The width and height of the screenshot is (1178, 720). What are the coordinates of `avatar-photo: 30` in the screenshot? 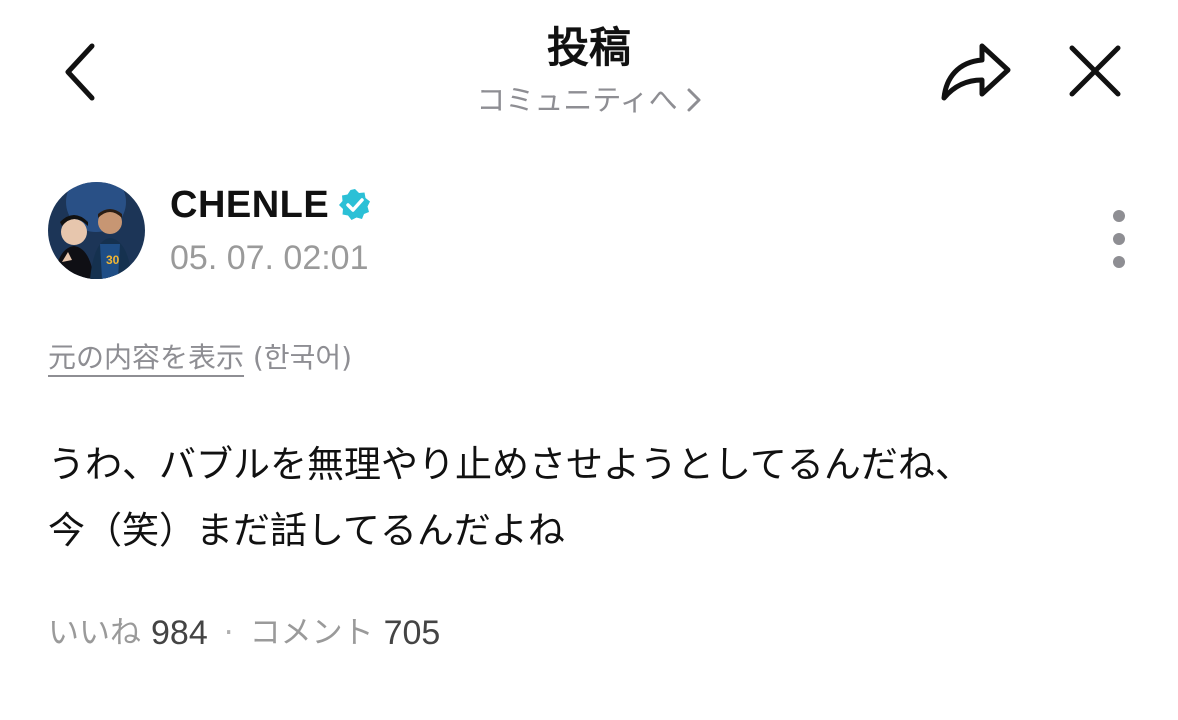 It's located at (96, 230).